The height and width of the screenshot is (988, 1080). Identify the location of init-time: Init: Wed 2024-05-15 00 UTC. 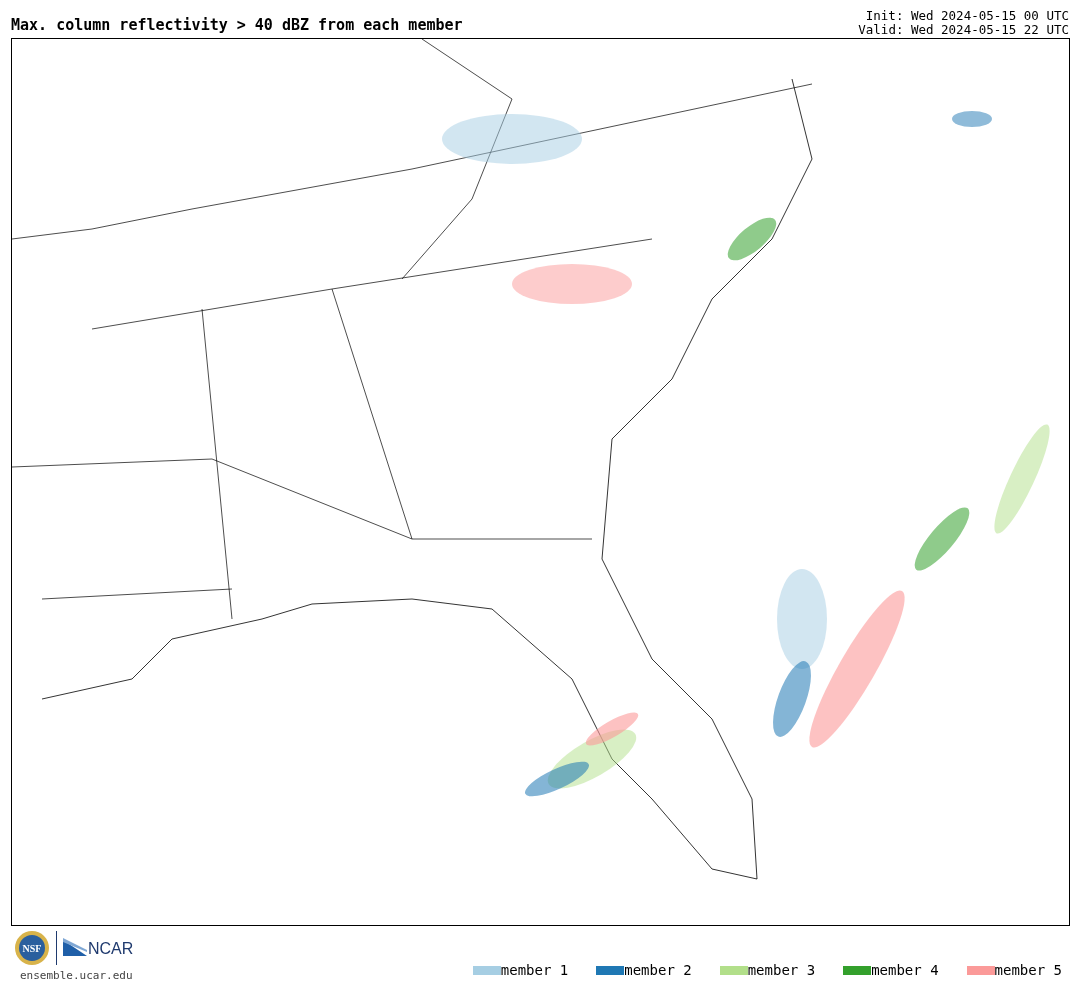
(967, 16).